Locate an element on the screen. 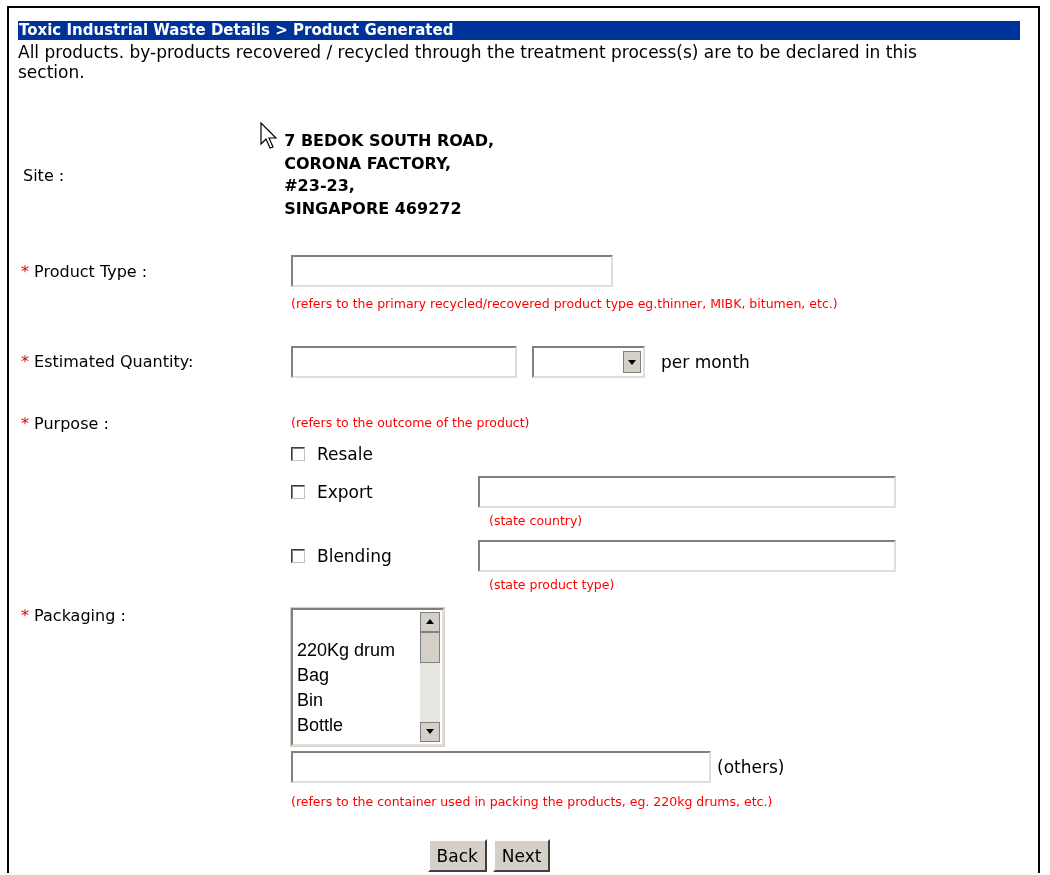  others-label: (others) is located at coordinates (751, 767).